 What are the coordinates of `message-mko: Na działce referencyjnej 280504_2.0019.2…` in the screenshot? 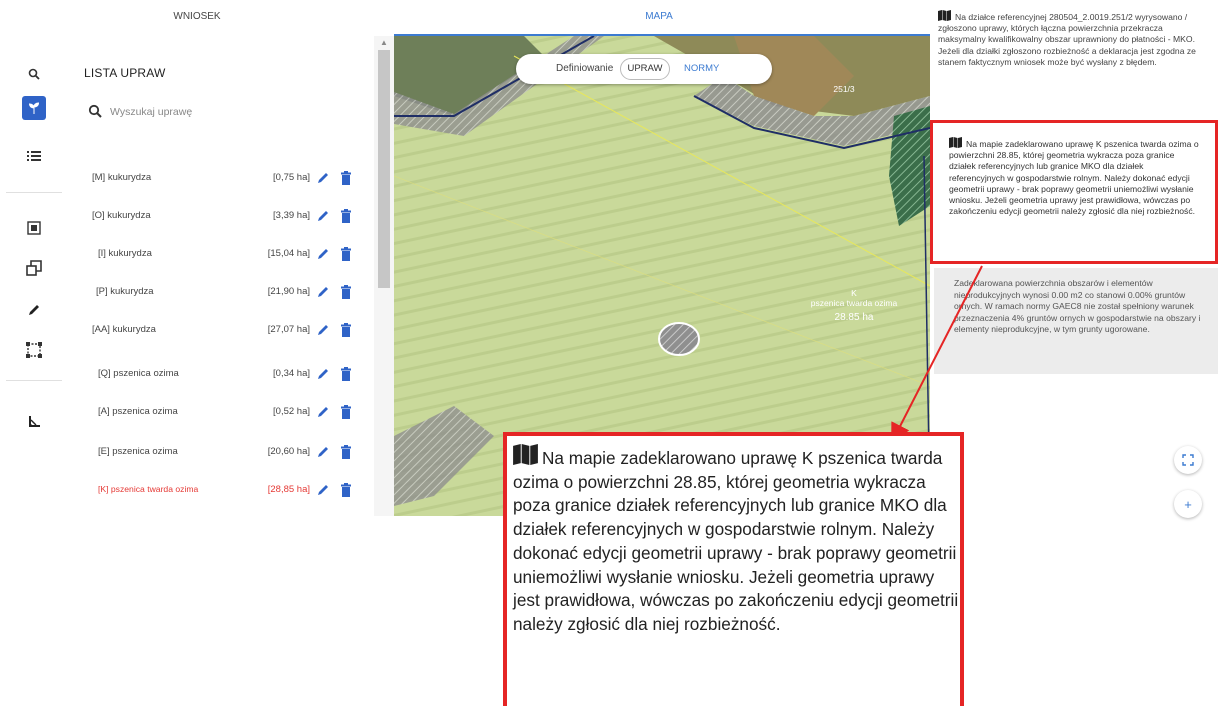 It's located at (1069, 39).